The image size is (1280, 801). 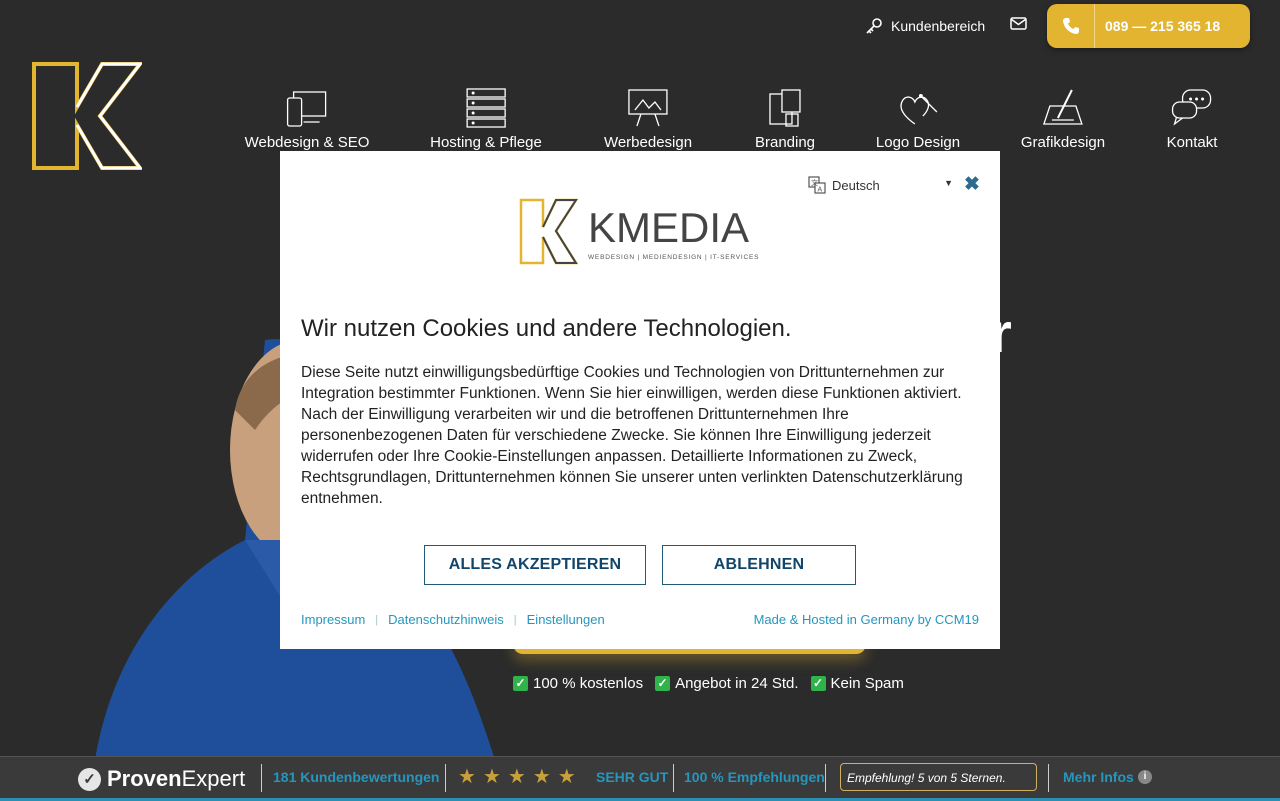 I want to click on phone-icon, so click(x=1071, y=26).